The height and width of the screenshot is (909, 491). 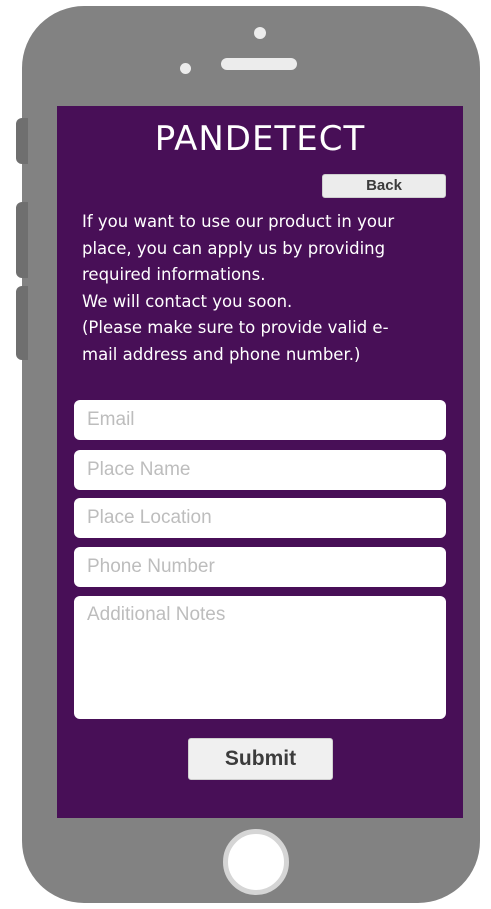 What do you see at coordinates (238, 221) in the screenshot?
I see `intro-line: If you want to use our product in your` at bounding box center [238, 221].